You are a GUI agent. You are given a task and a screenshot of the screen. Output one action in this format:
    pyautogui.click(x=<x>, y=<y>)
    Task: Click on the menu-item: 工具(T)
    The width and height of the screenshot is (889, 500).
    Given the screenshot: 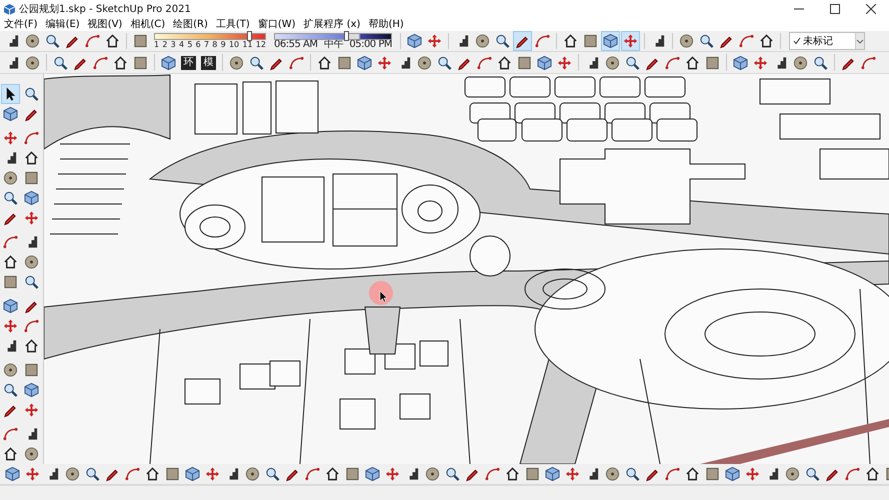 What is the action you would take?
    pyautogui.click(x=233, y=25)
    